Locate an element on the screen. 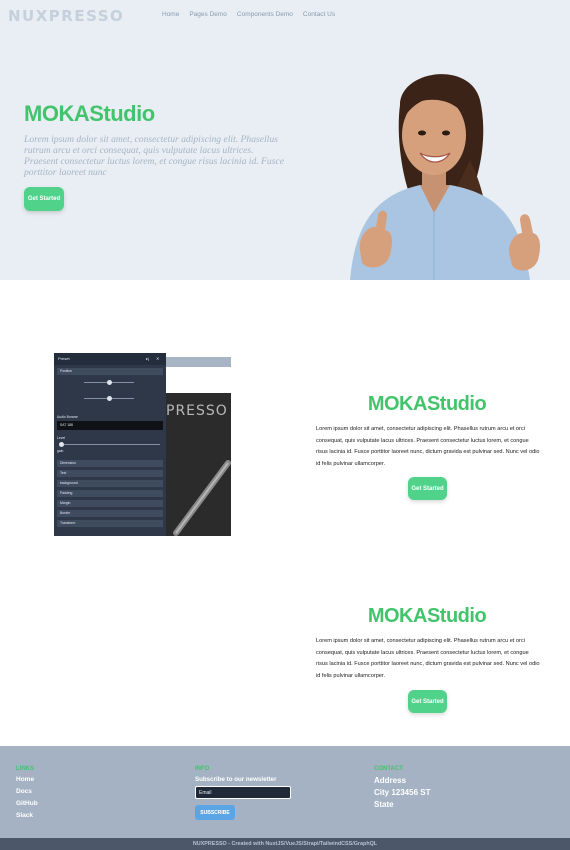  newsletter-label: Subscribe to our newsletter is located at coordinates (236, 779).